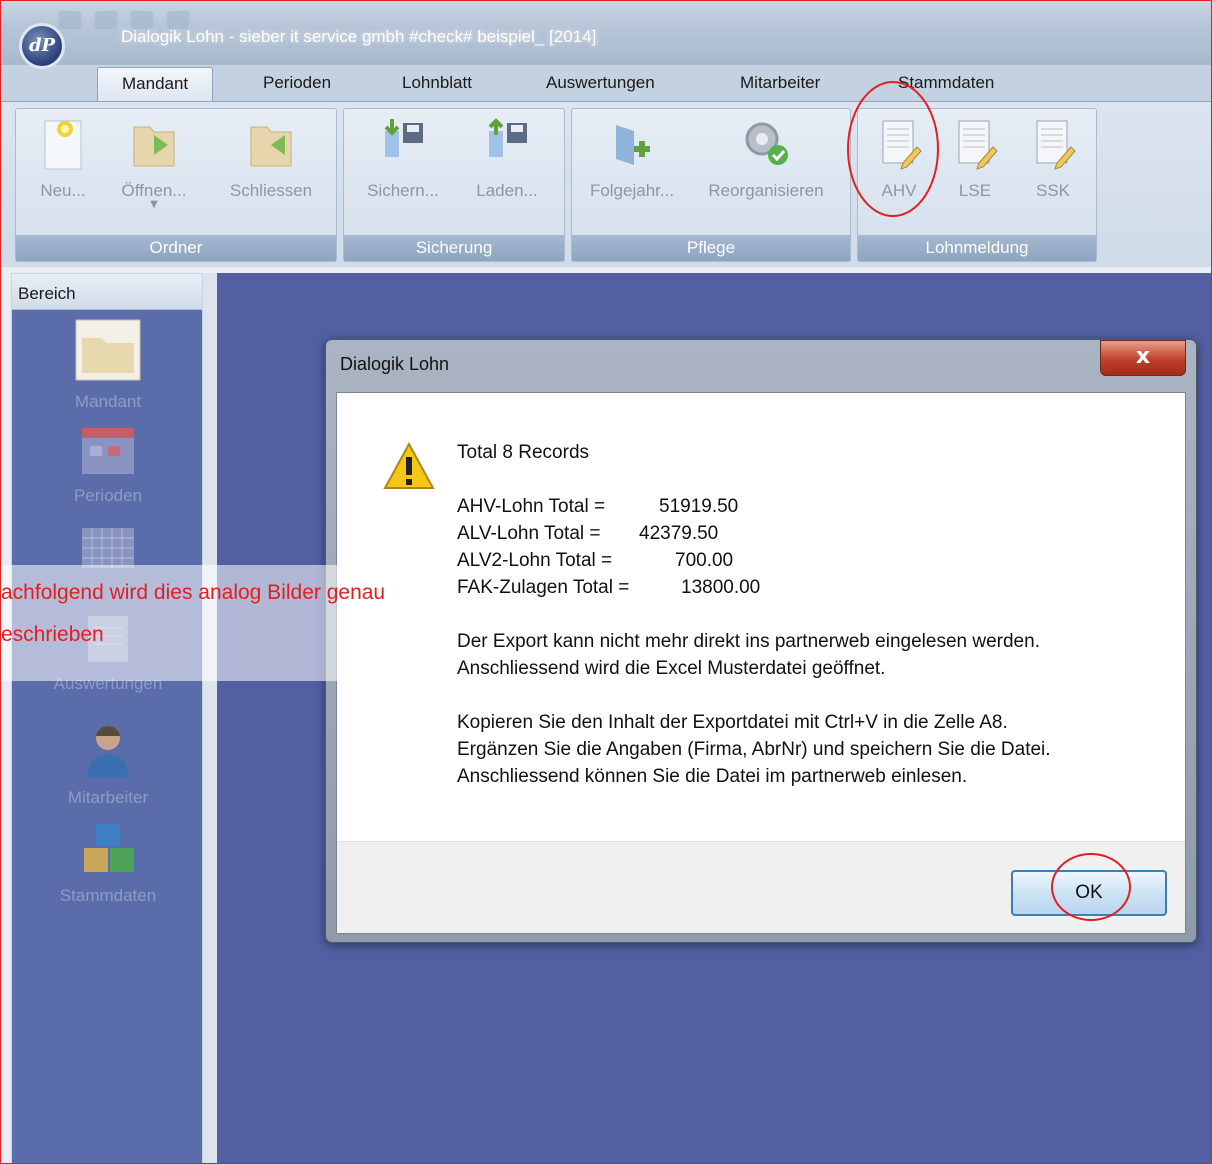  Describe the element at coordinates (1089, 893) in the screenshot. I see `ok-button: OK` at that location.